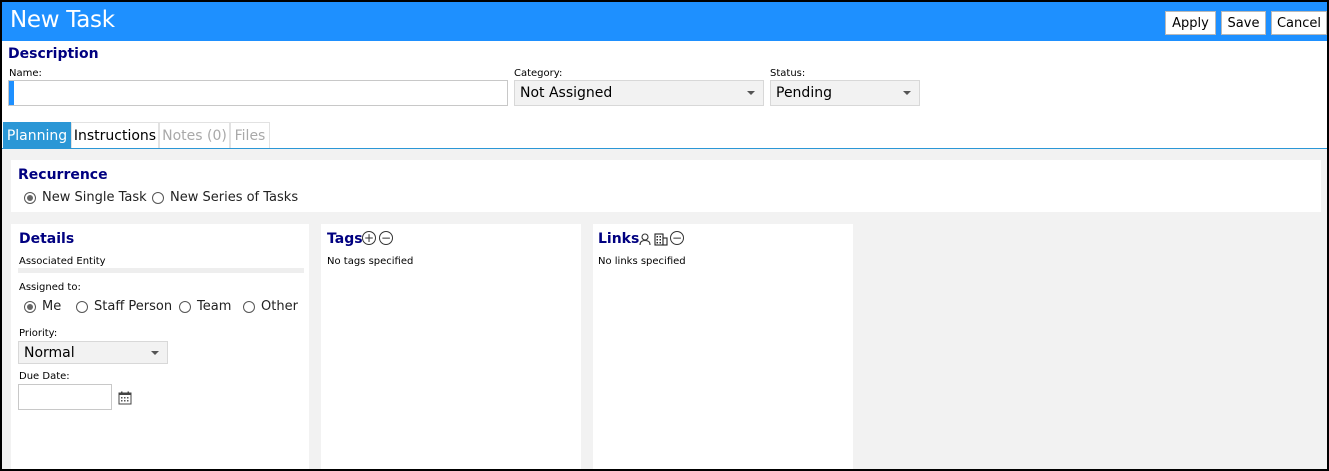 This screenshot has width=1329, height=471. I want to click on radio-assigned-team, so click(185, 307).